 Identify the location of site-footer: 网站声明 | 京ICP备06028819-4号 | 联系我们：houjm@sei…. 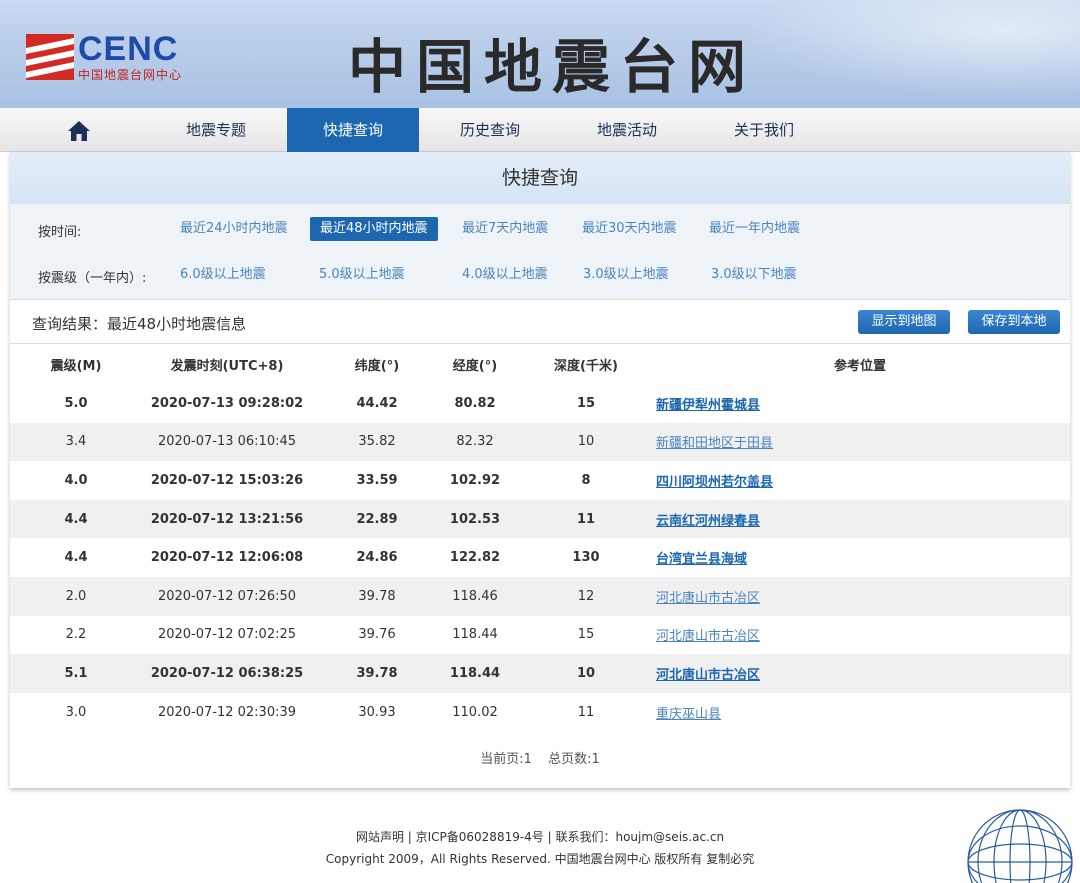
(540, 848).